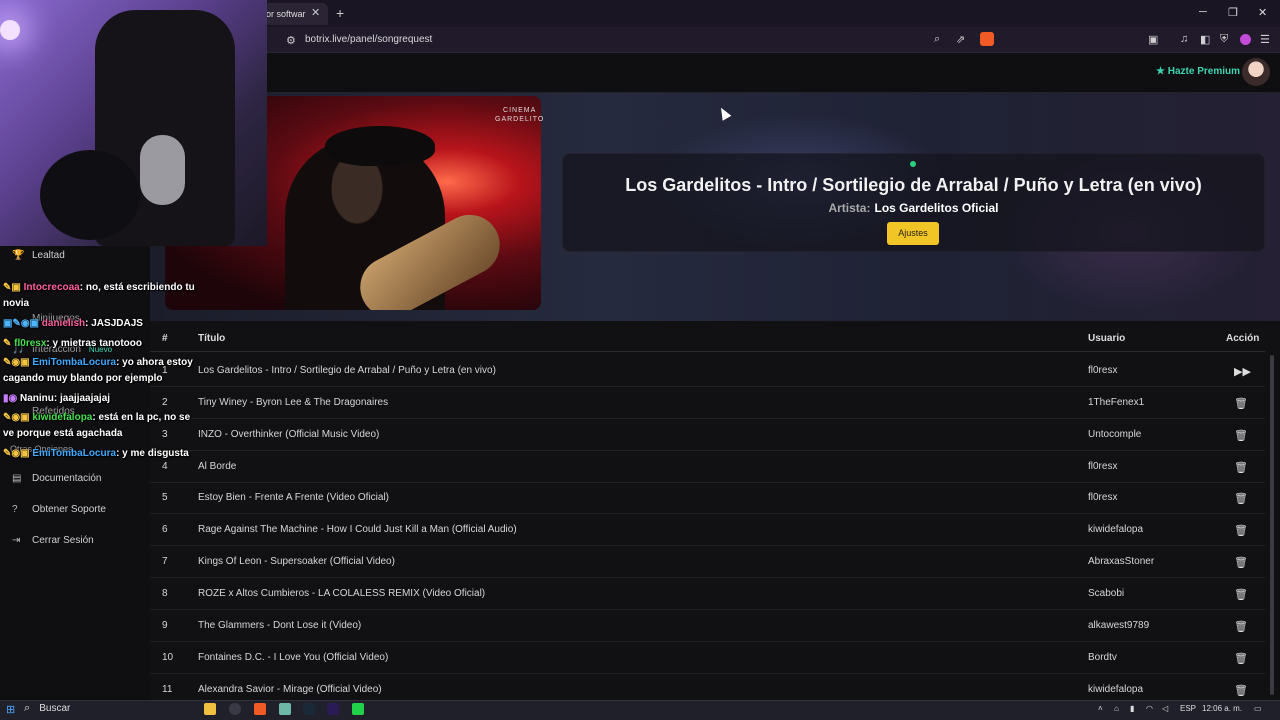  Describe the element at coordinates (1258, 708) in the screenshot. I see `notifications-icon: ▭` at that location.